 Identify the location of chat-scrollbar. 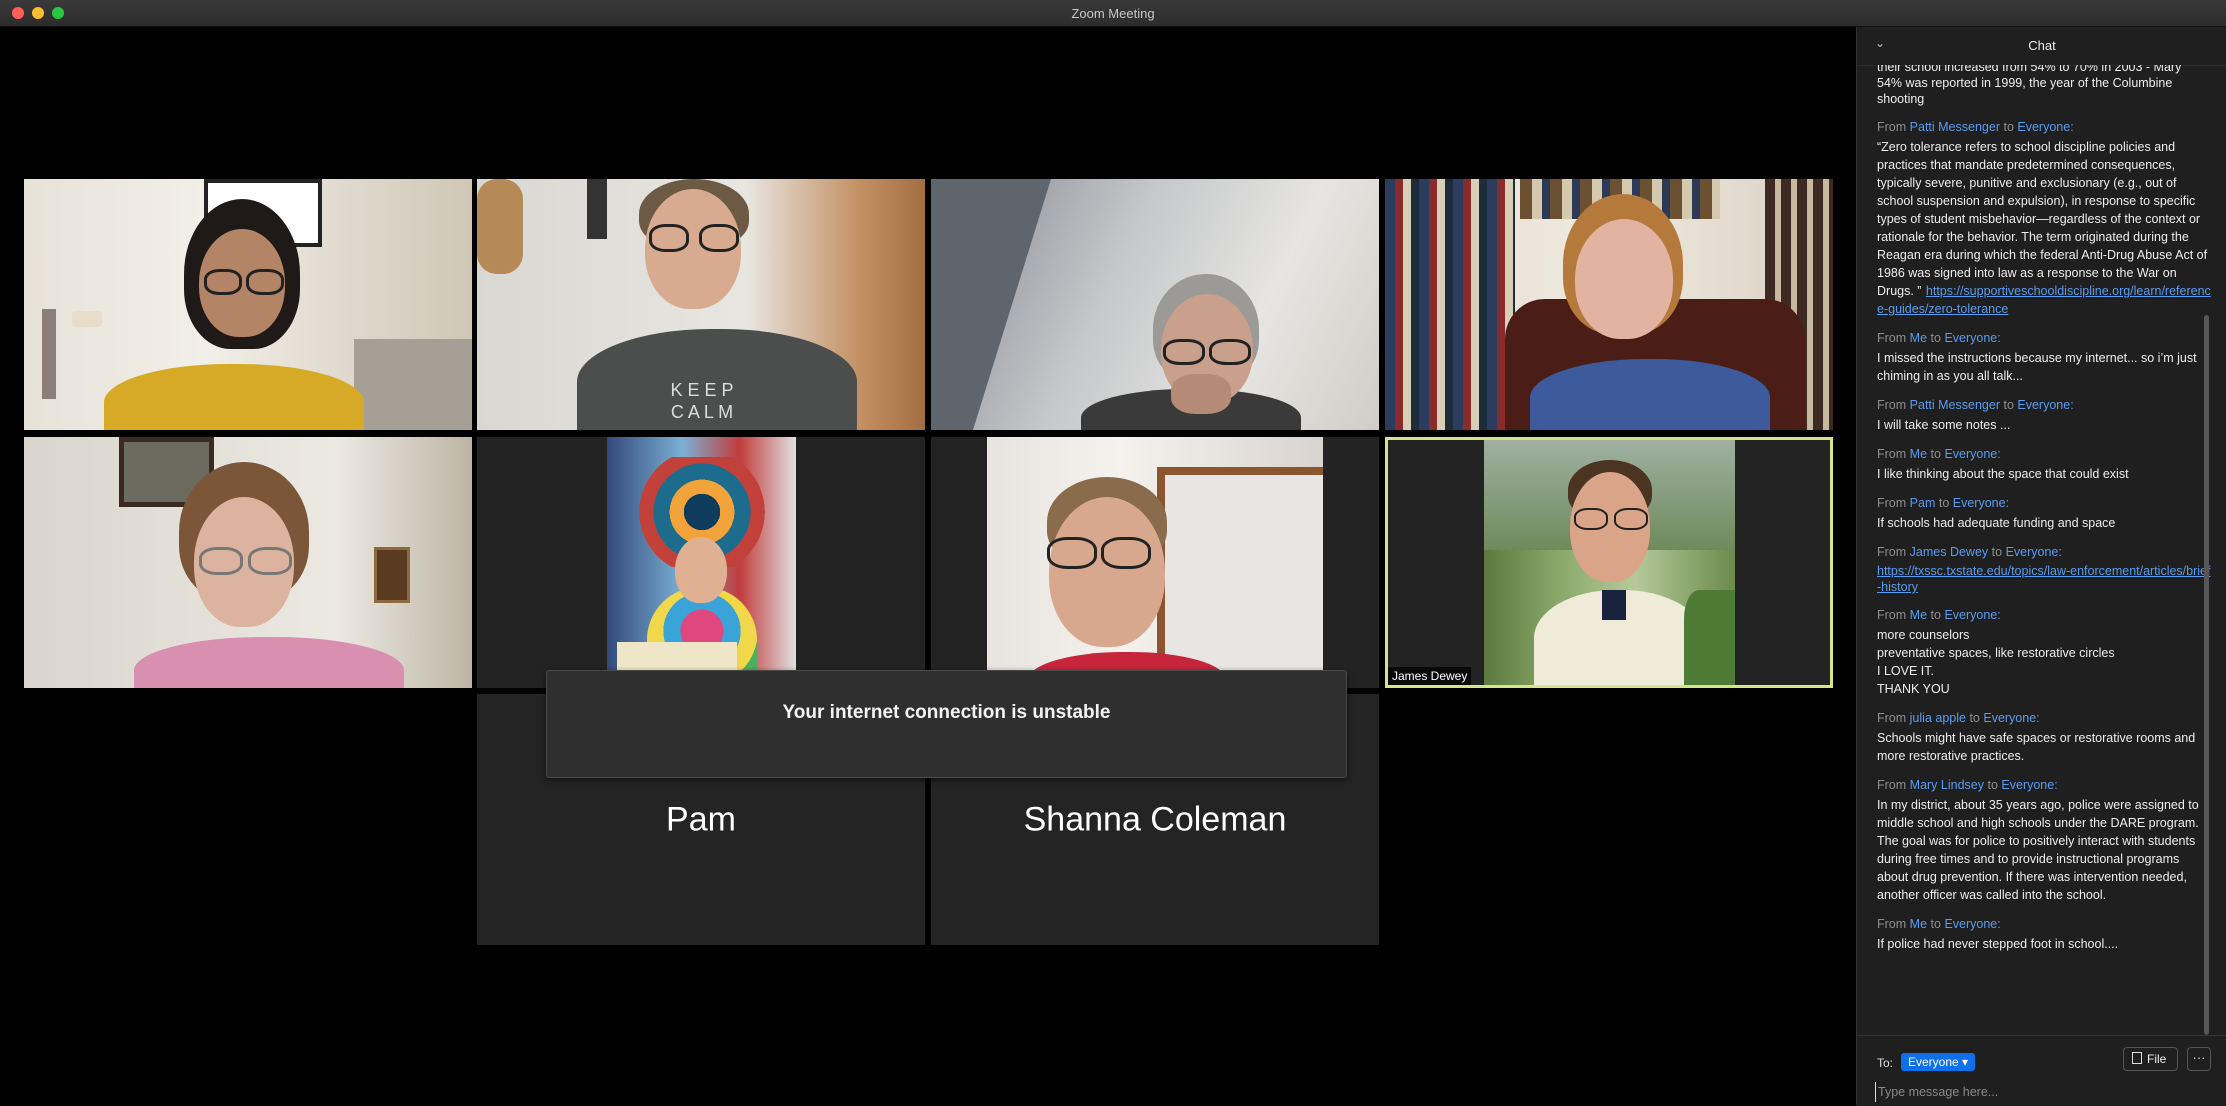
(2206, 675).